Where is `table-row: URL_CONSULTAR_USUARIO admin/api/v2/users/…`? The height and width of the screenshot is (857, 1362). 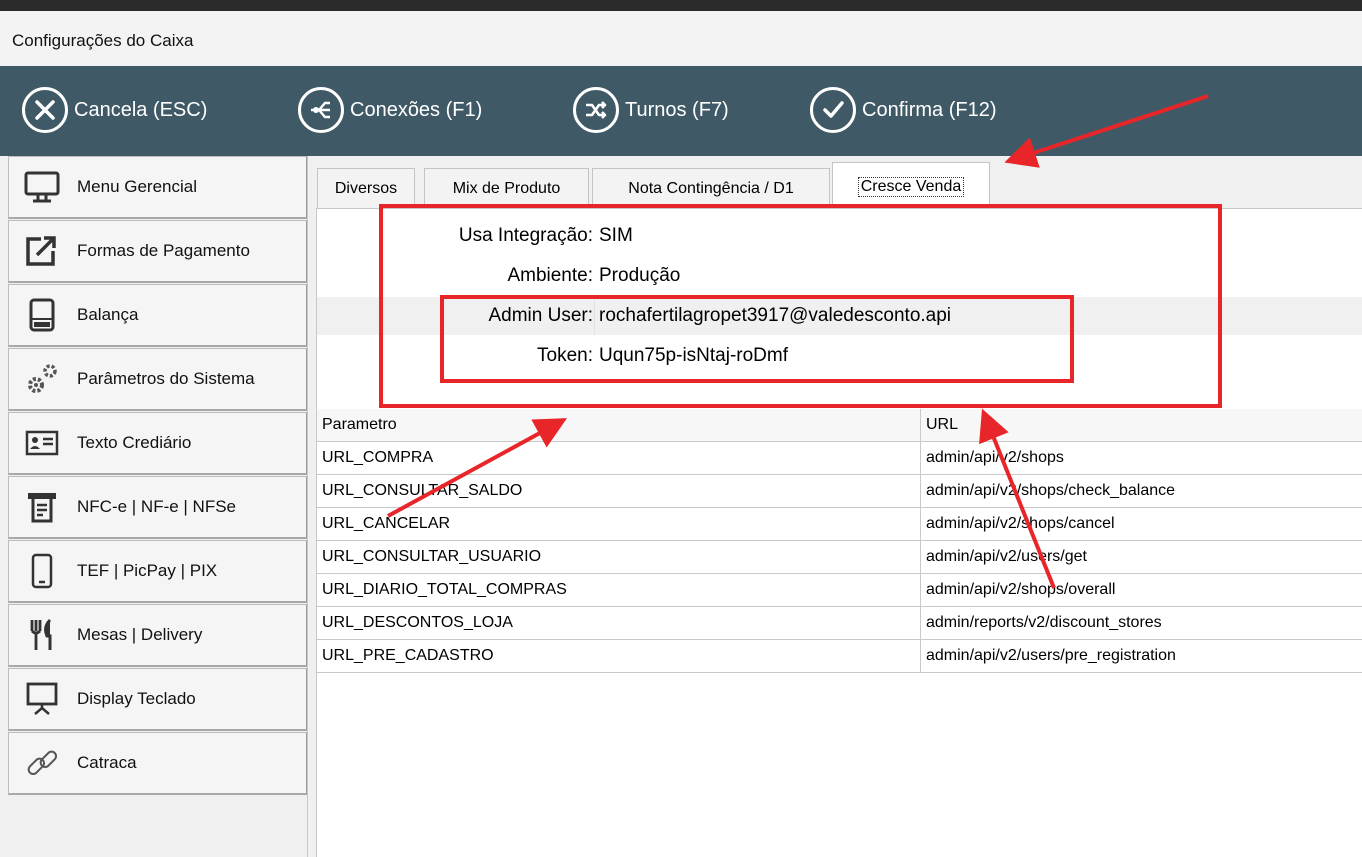 table-row: URL_CONSULTAR_USUARIO admin/api/v2/users/… is located at coordinates (839, 557).